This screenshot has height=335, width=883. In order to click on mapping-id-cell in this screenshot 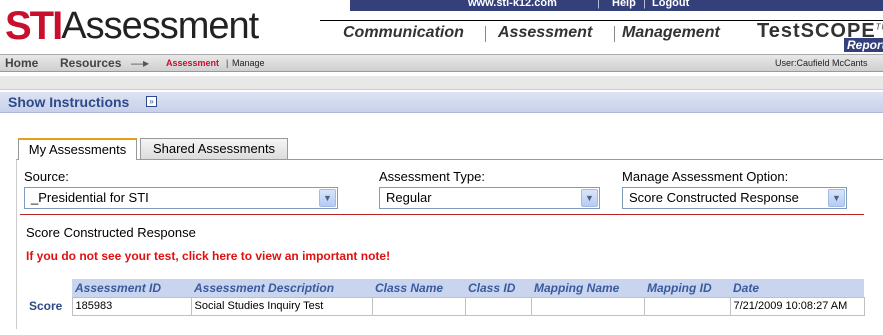, I will do `click(687, 306)`.